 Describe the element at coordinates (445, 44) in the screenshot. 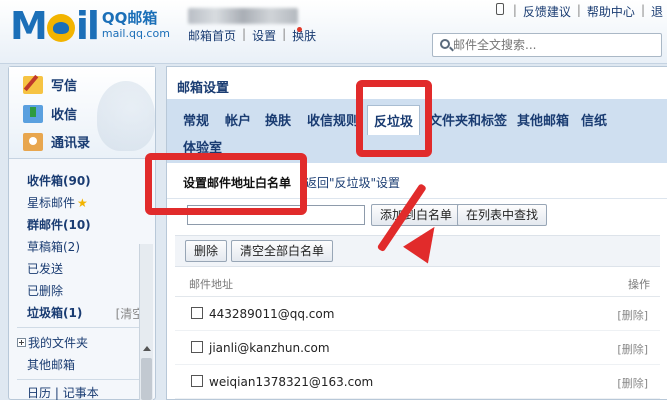

I see `search-icon` at that location.